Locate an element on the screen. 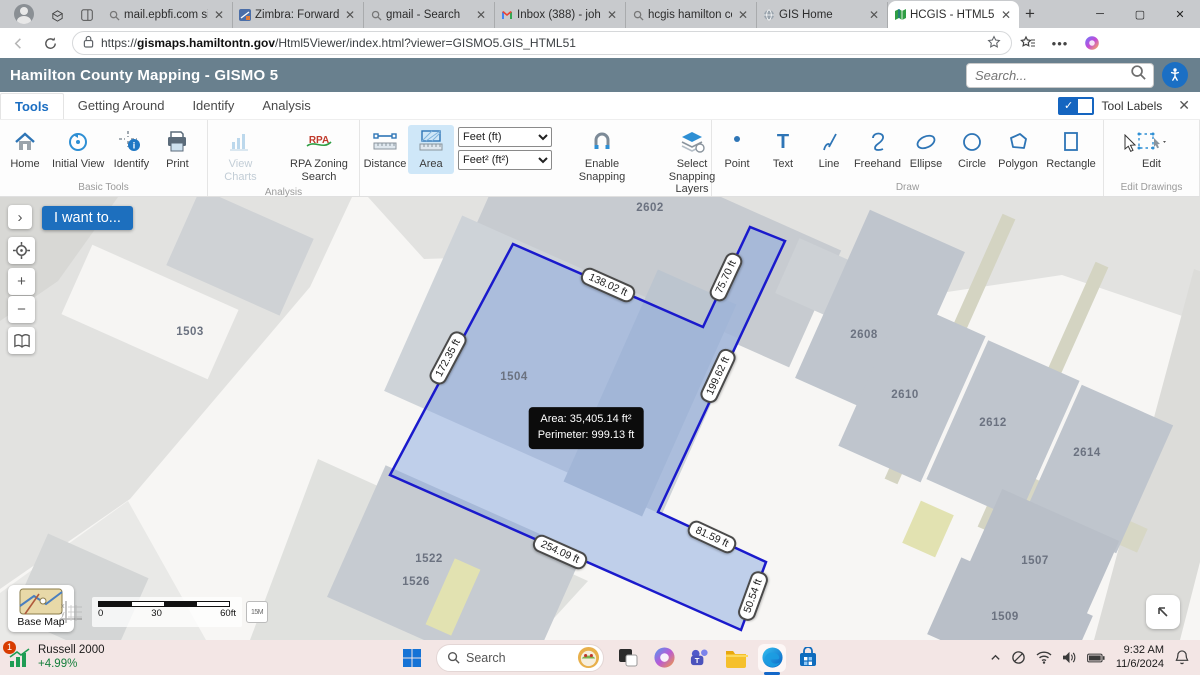 The width and height of the screenshot is (1200, 675). file-explorer-icon is located at coordinates (736, 658).